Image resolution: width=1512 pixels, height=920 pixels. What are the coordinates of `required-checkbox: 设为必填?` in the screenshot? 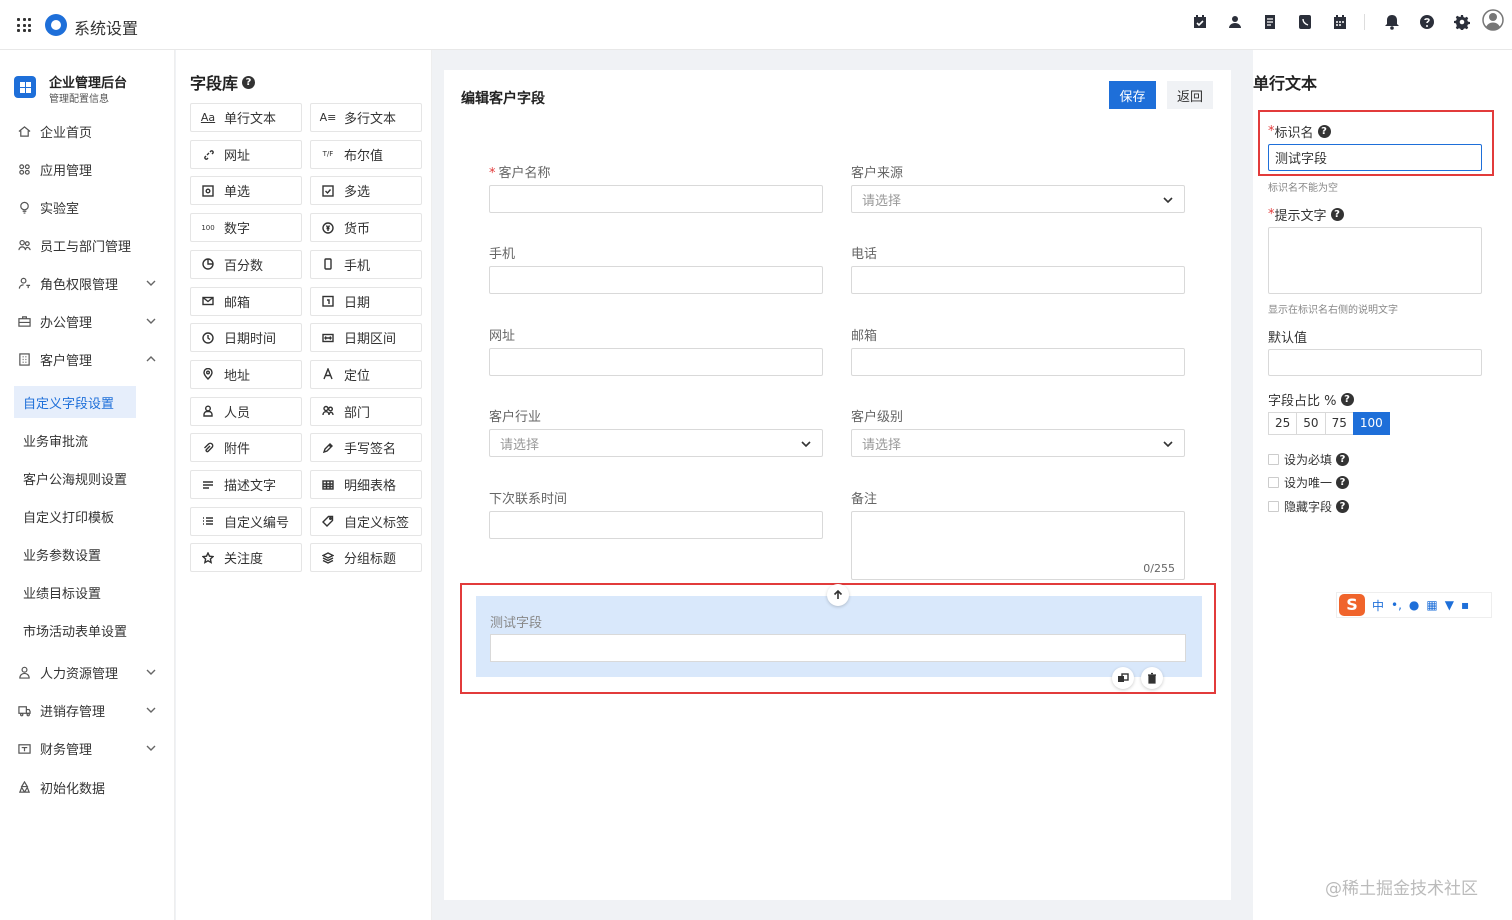 It's located at (1309, 459).